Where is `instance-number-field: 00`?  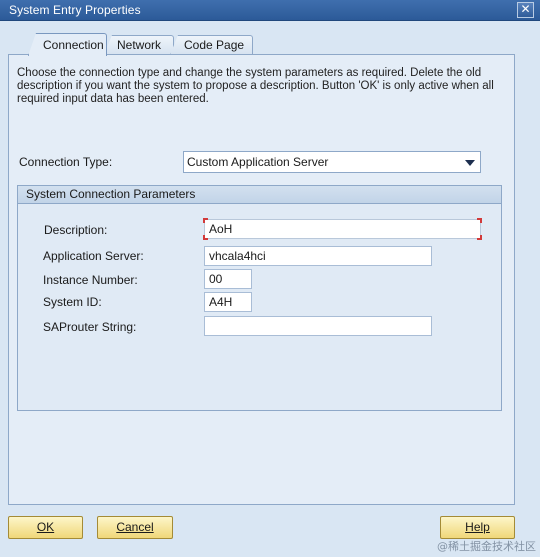
instance-number-field: 00 is located at coordinates (228, 279).